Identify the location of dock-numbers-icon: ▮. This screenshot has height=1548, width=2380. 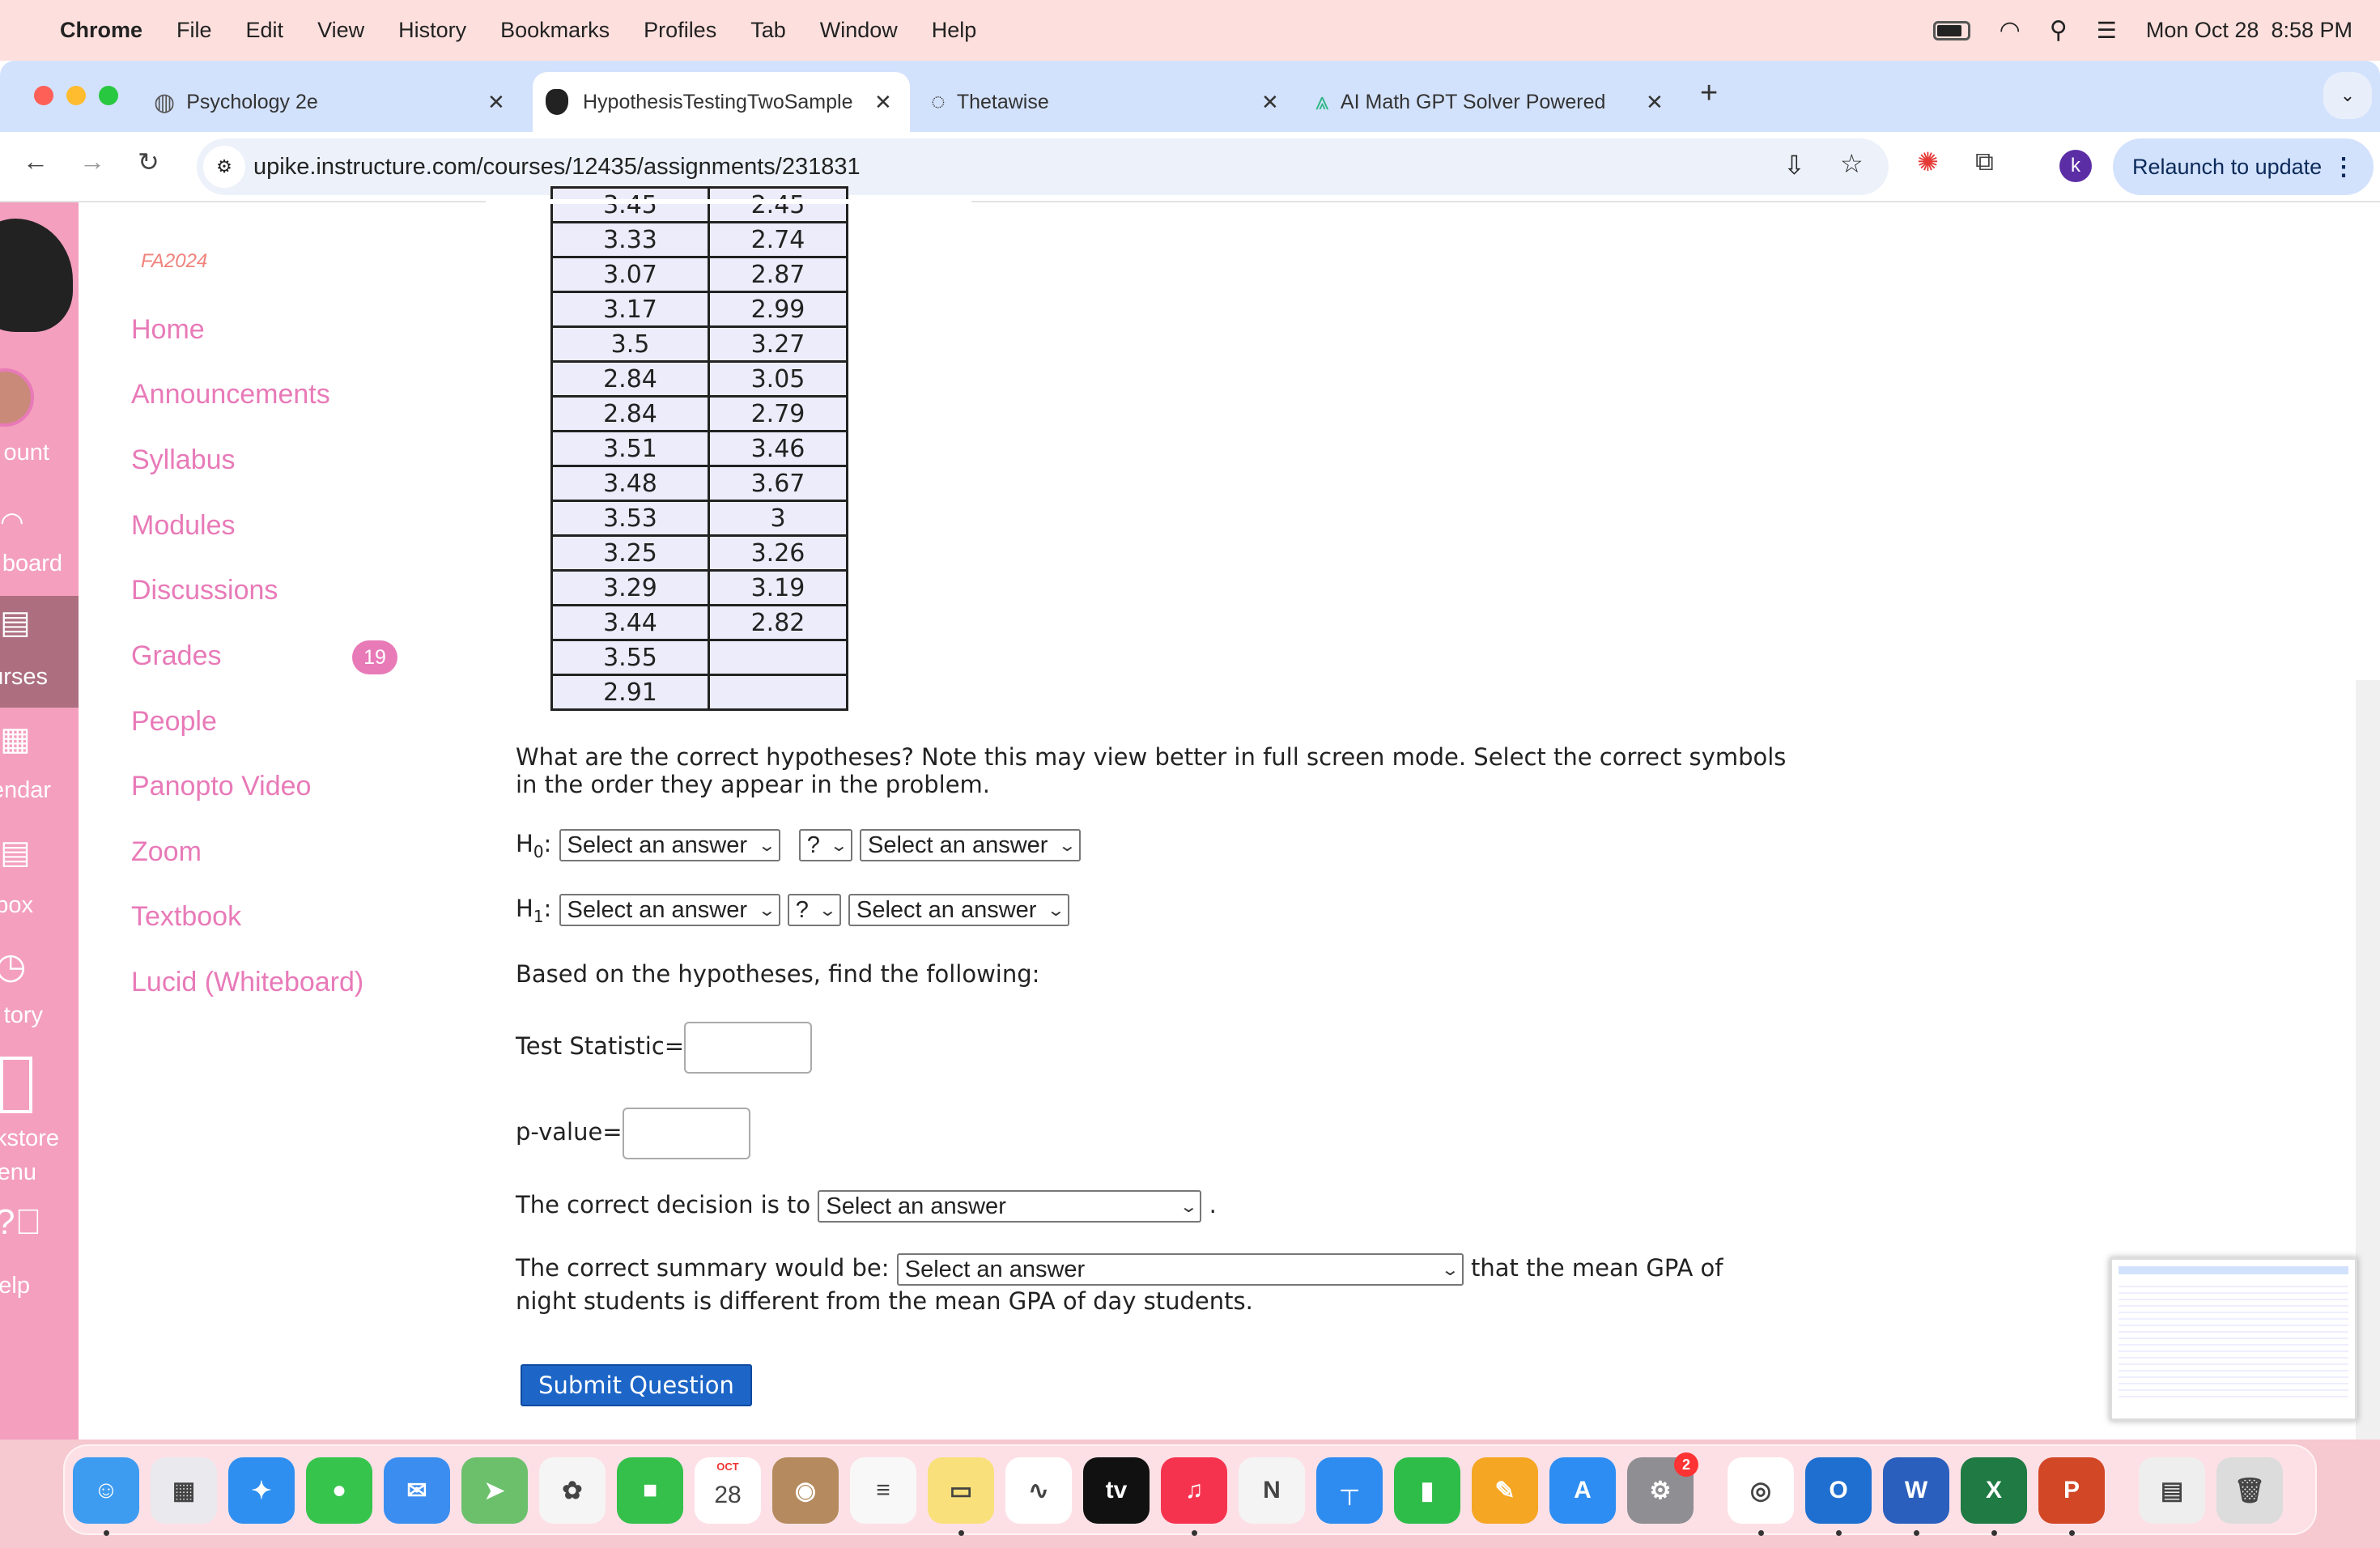
(1427, 1490).